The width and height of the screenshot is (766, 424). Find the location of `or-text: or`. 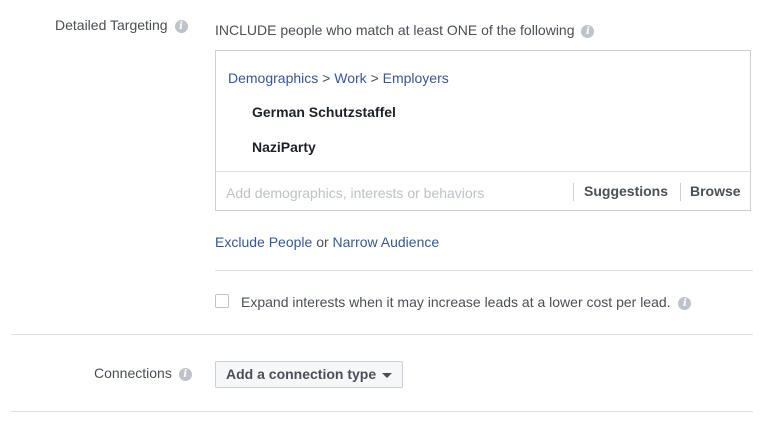

or-text: or is located at coordinates (322, 242).